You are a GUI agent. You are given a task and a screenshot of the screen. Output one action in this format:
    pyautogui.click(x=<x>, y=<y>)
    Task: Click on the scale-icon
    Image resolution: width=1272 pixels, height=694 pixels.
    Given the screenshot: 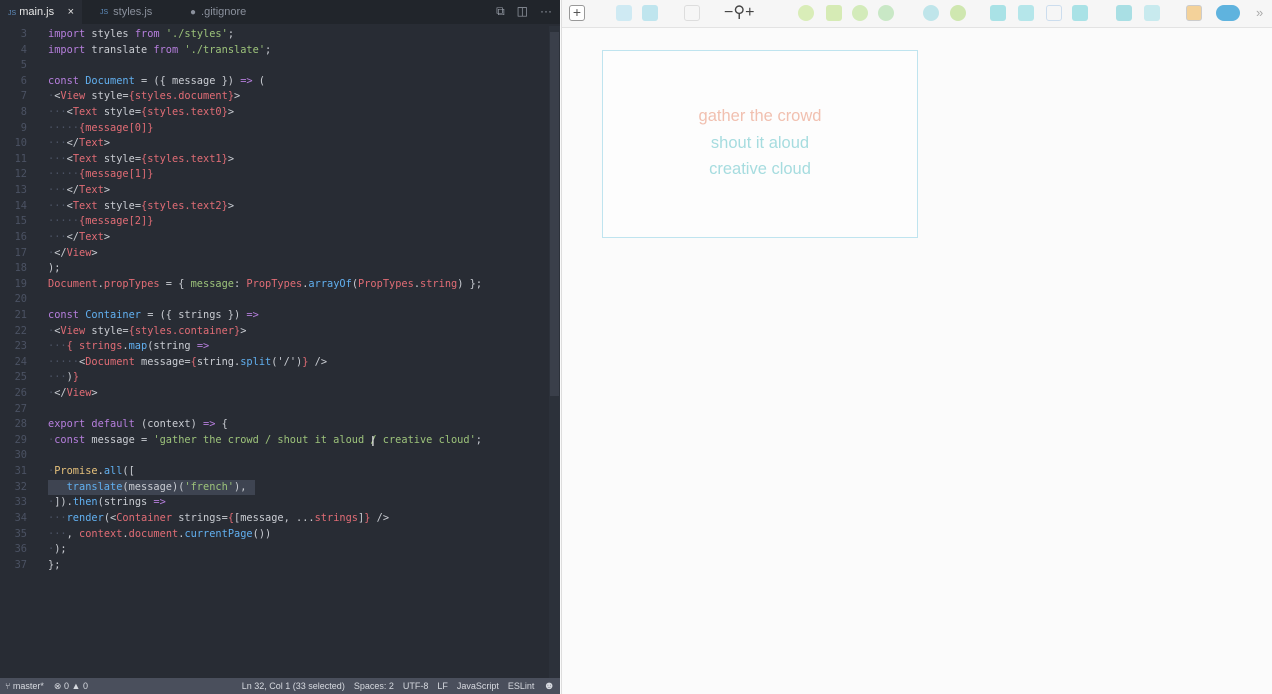 What is the action you would take?
    pyautogui.click(x=958, y=13)
    